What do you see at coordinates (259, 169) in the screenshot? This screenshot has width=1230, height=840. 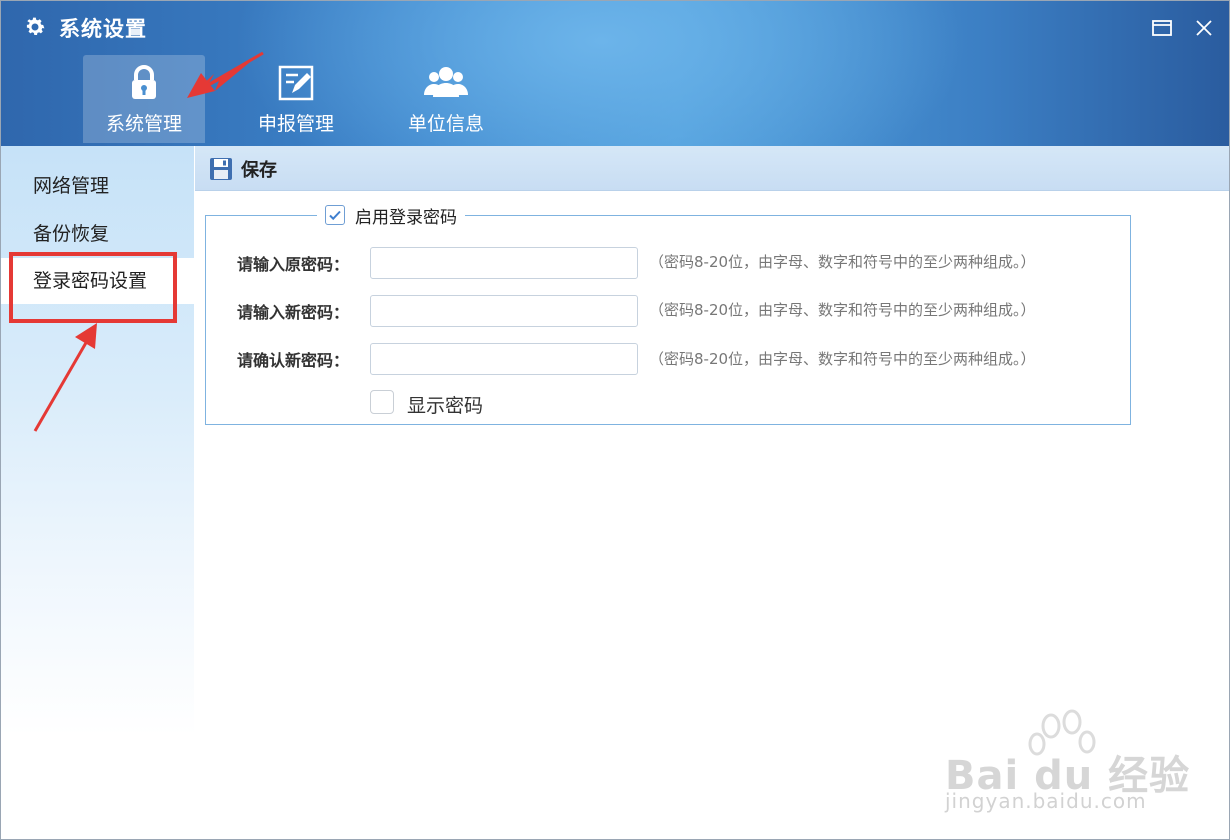 I see `save-button: 保存` at bounding box center [259, 169].